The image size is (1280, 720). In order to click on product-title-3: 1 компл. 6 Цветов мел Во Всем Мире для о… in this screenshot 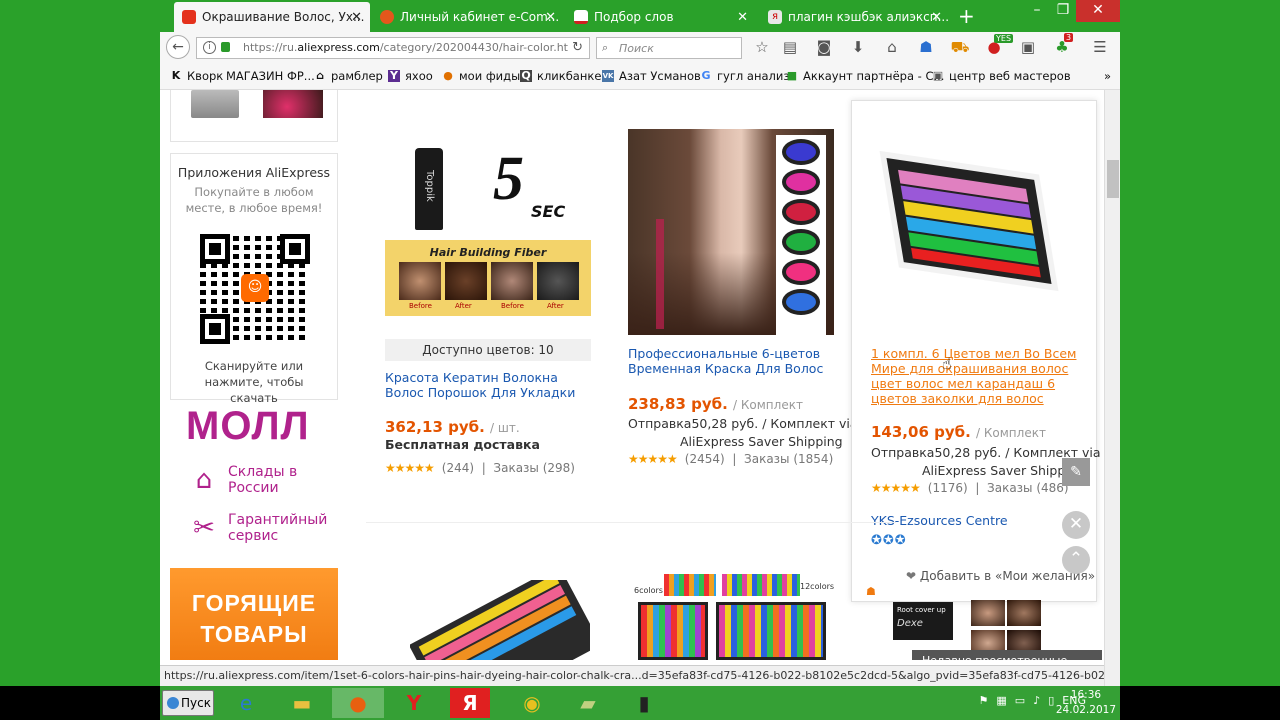, I will do `click(976, 376)`.